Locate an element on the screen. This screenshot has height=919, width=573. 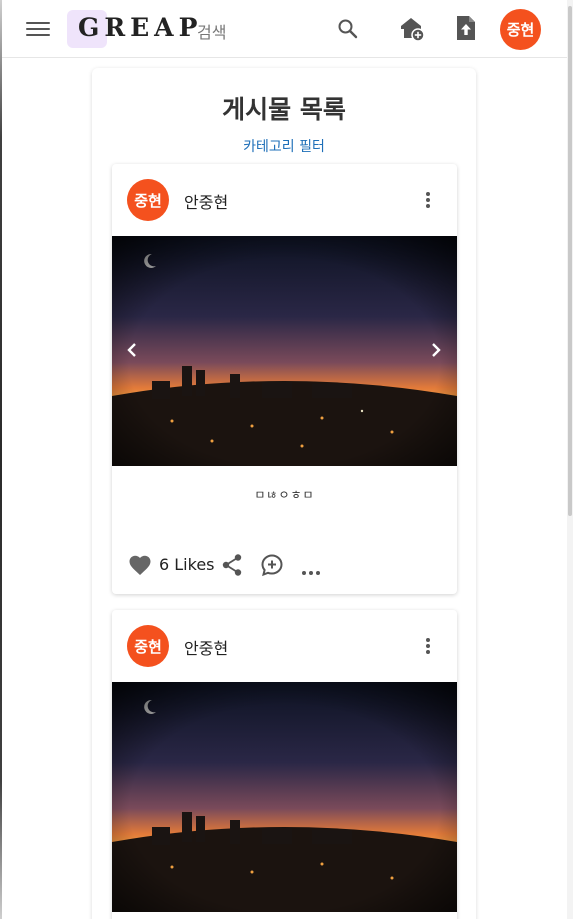
post-actions: 6 Likes is located at coordinates (288, 566).